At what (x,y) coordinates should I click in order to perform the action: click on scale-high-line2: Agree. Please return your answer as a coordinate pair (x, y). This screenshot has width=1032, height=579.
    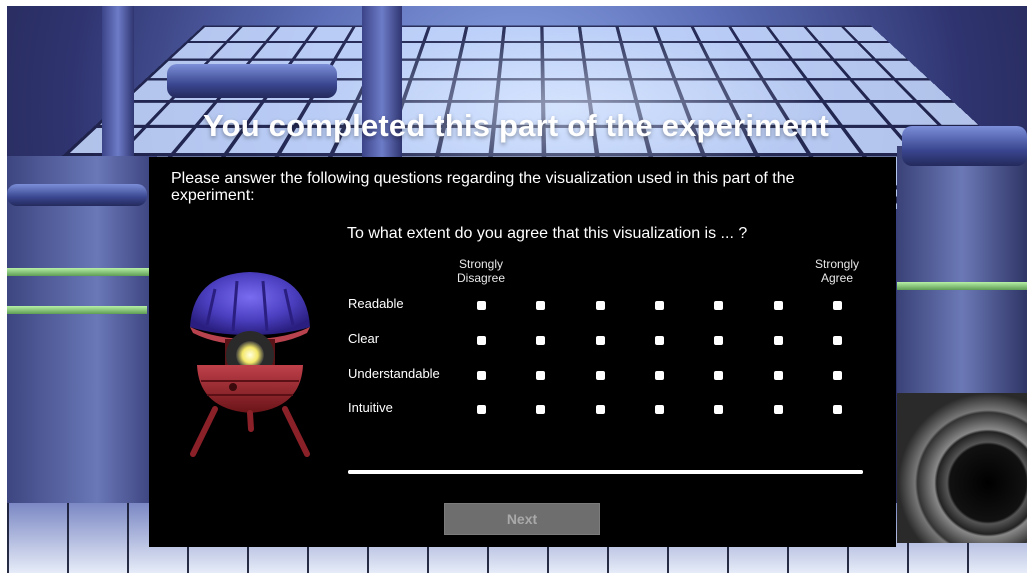
    Looking at the image, I should click on (837, 278).